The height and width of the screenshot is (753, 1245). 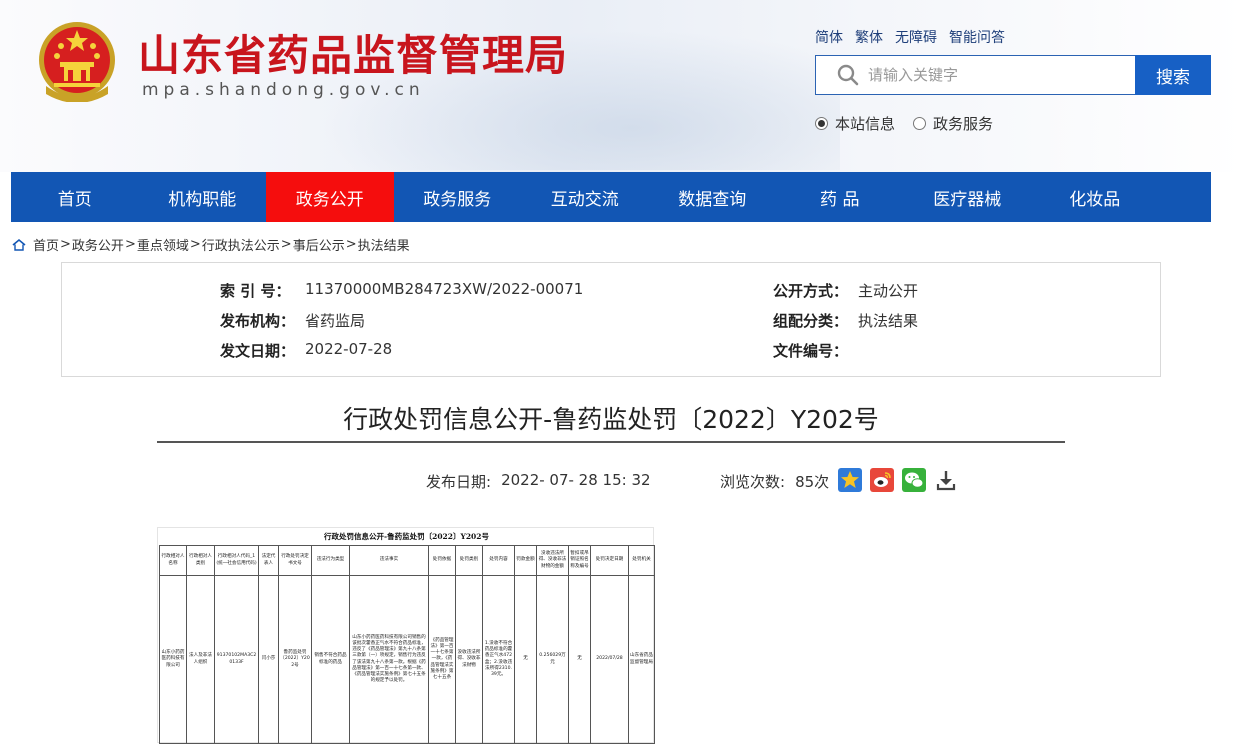 What do you see at coordinates (19, 244) in the screenshot?
I see `home-icon` at bounding box center [19, 244].